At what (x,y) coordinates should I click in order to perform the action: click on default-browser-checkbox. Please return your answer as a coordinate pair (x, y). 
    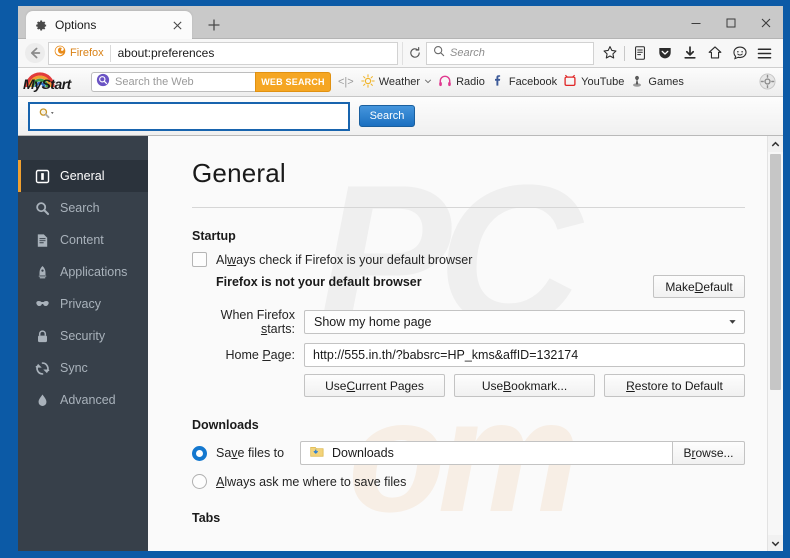
    Looking at the image, I should click on (199, 259).